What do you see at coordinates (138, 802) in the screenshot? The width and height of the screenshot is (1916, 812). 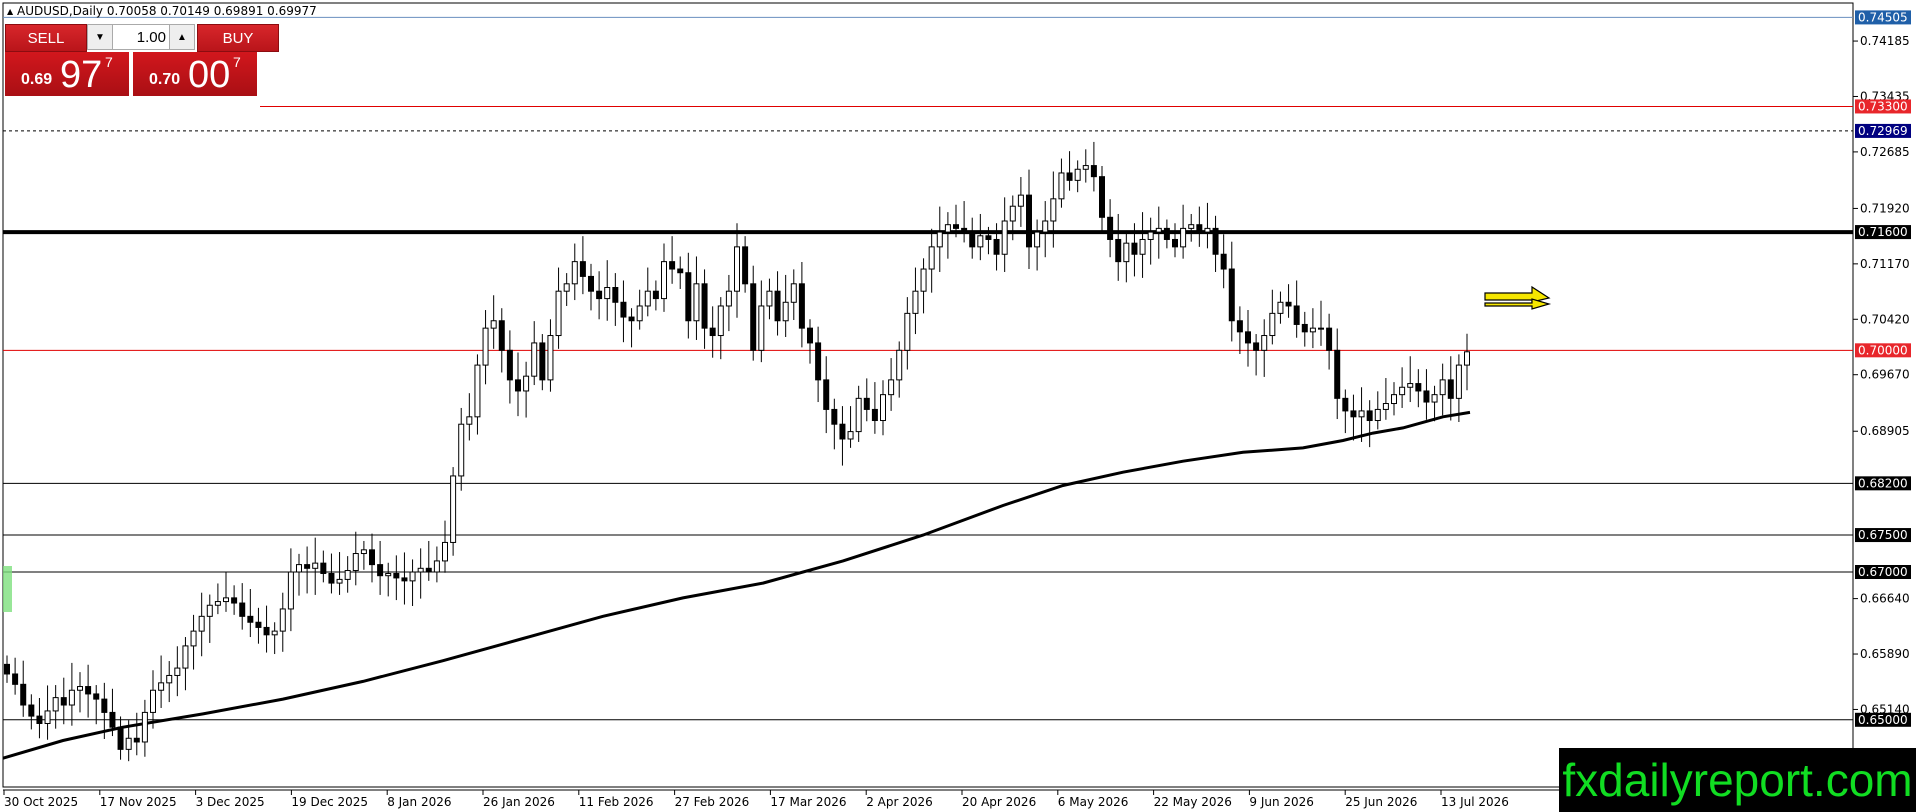 I see `x-tick-label-1: 17 Nov 2025` at bounding box center [138, 802].